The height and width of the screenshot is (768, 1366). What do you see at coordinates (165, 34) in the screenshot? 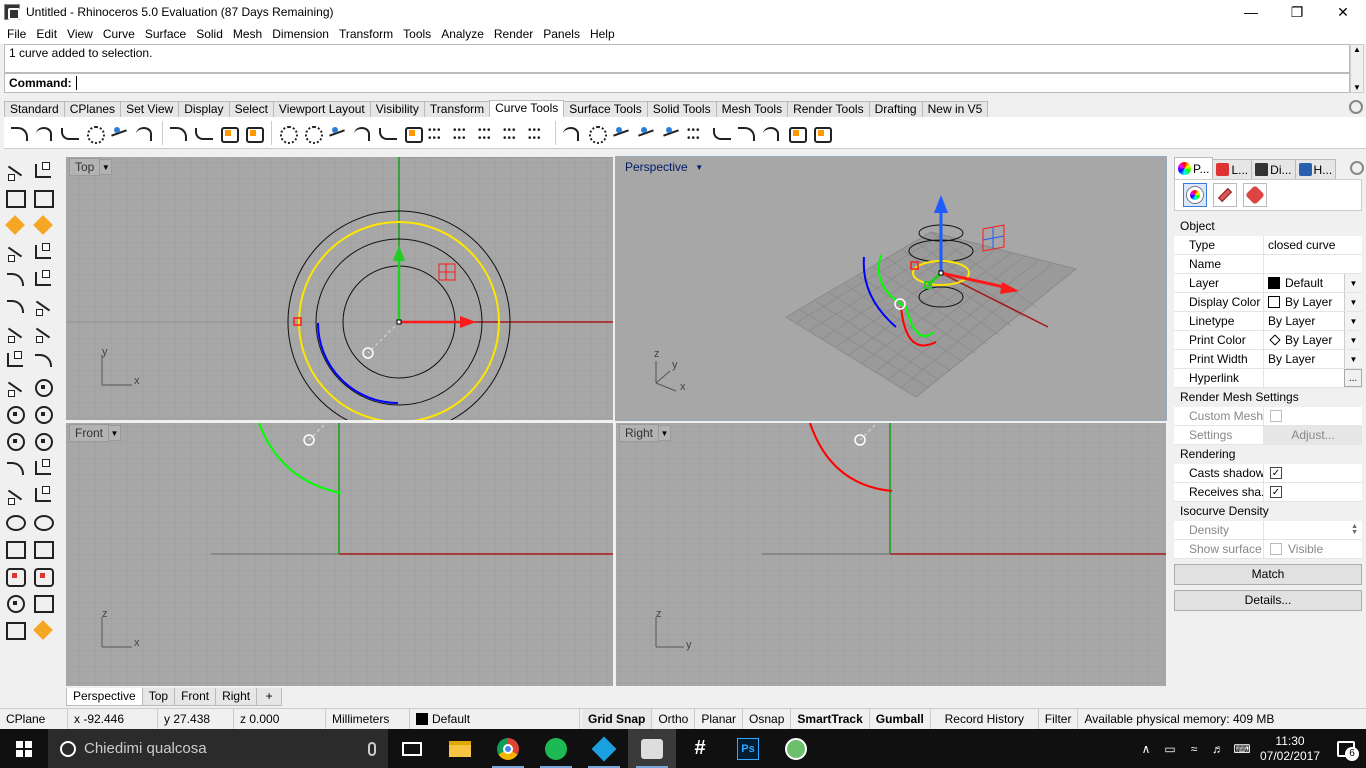
I see `menu-surface: Surface` at bounding box center [165, 34].